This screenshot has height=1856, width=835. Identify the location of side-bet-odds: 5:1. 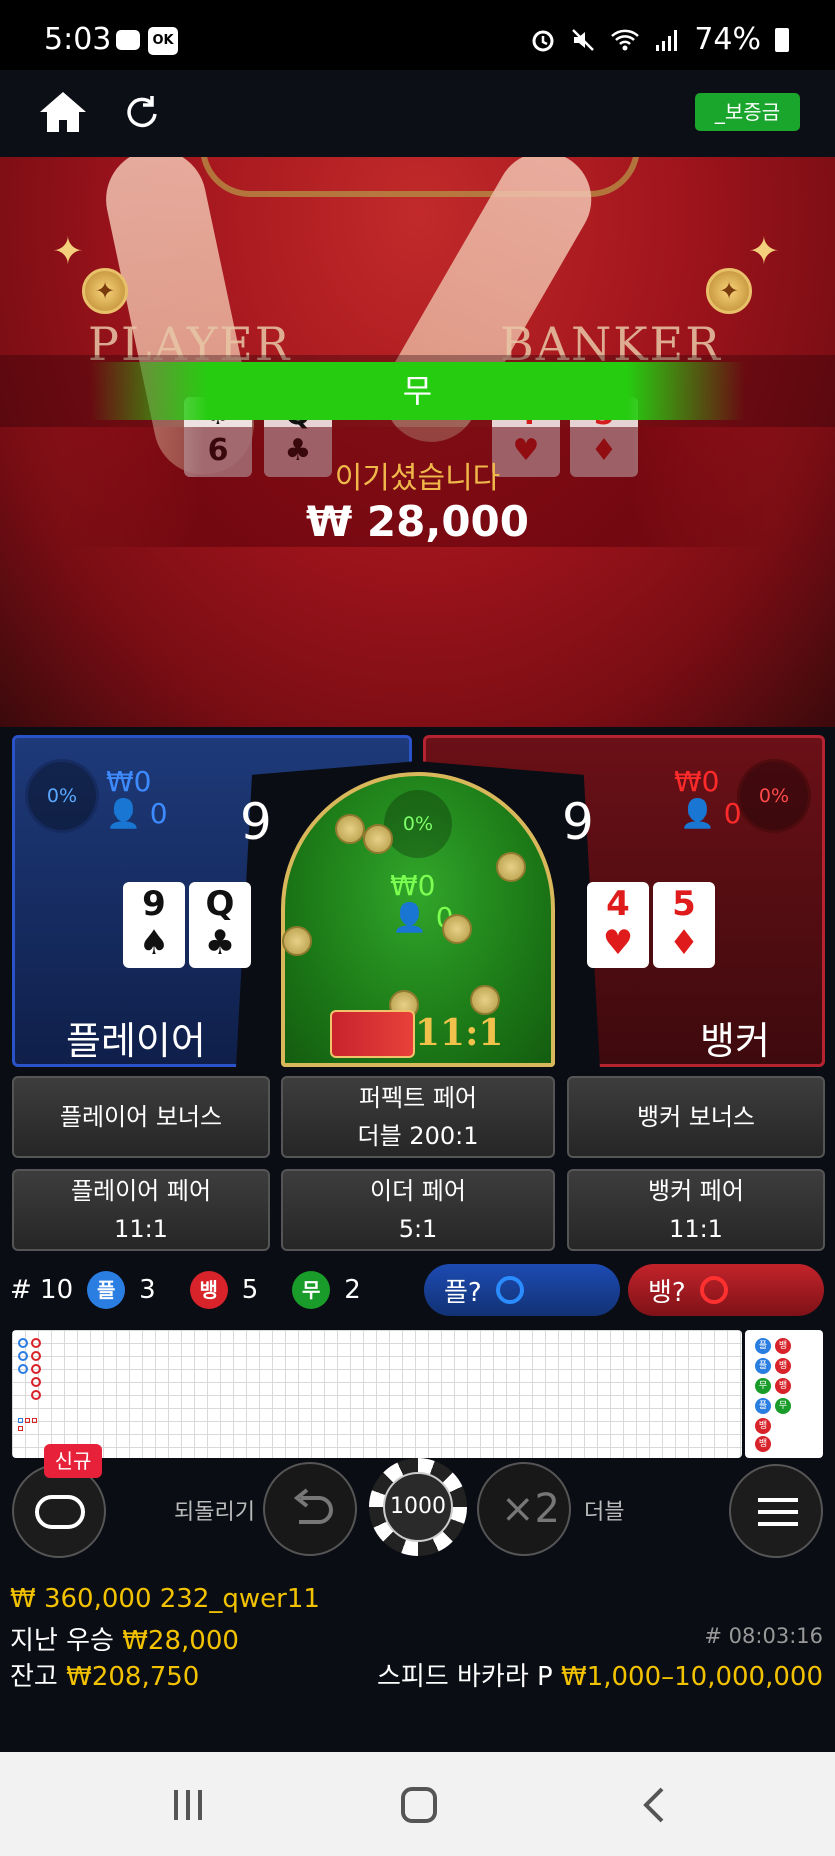
(418, 1229).